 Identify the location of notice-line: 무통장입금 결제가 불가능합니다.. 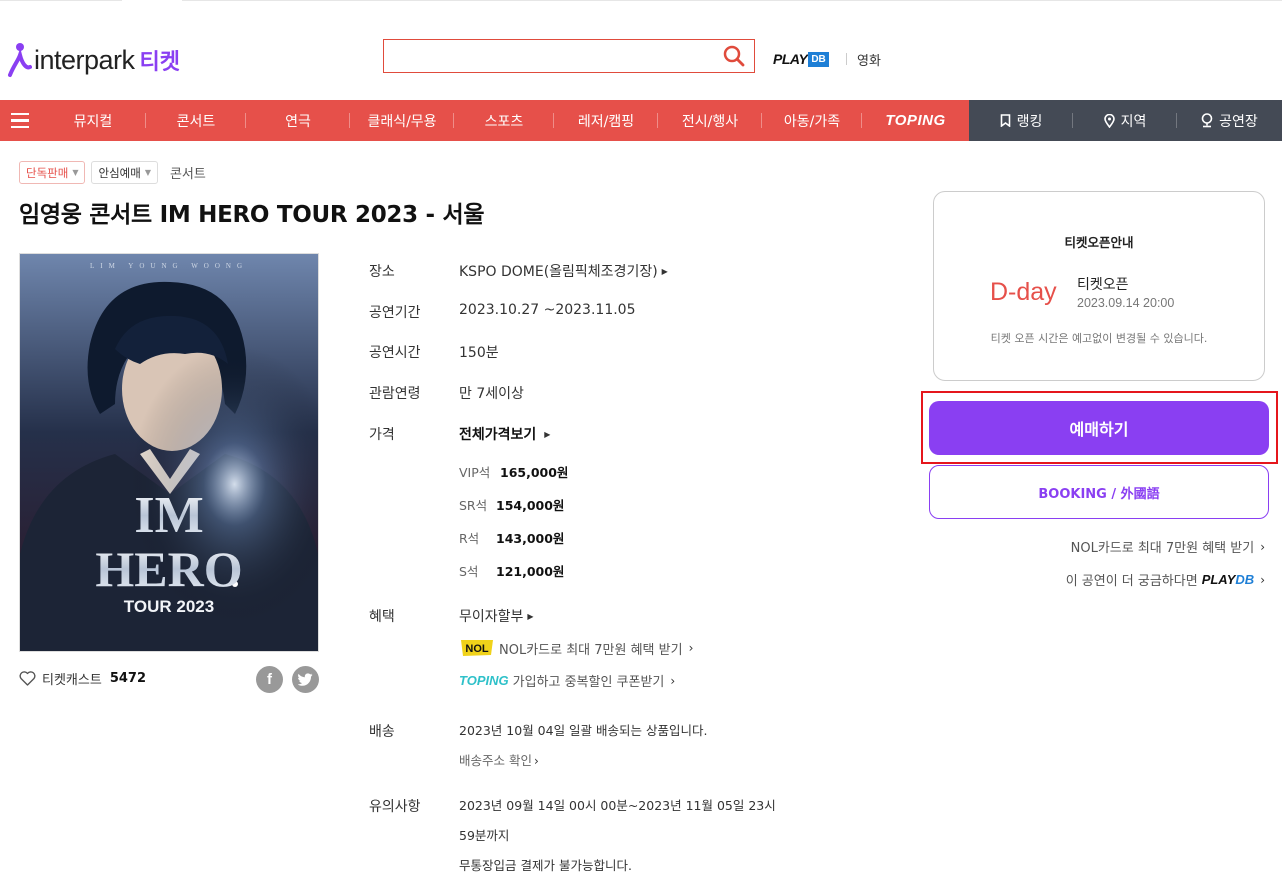
(545, 865).